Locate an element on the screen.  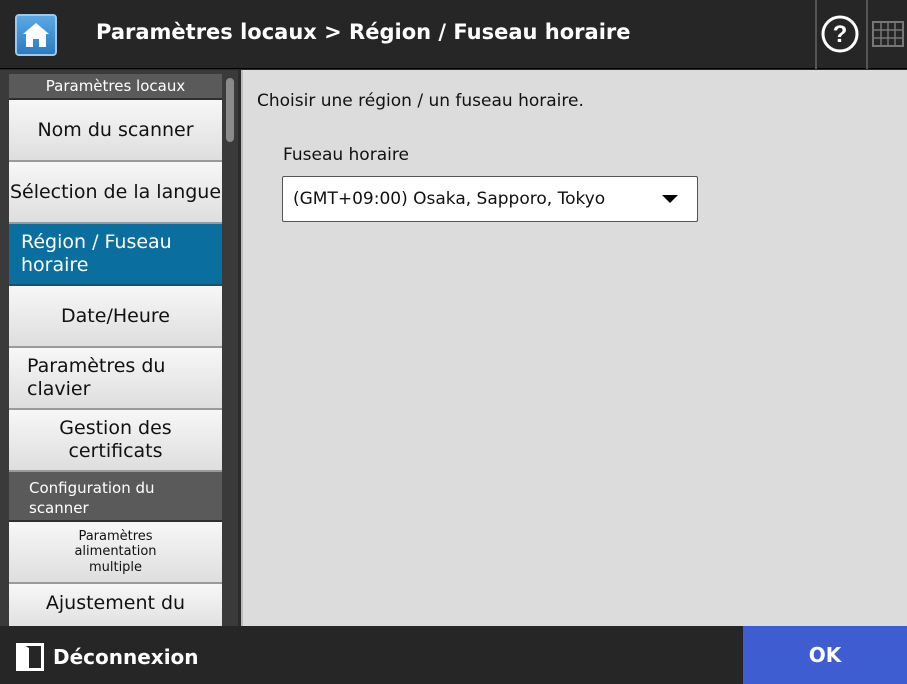
timezone-select: (GMT+09:00) Osaka, Sapporo, Tokyo is located at coordinates (490, 199).